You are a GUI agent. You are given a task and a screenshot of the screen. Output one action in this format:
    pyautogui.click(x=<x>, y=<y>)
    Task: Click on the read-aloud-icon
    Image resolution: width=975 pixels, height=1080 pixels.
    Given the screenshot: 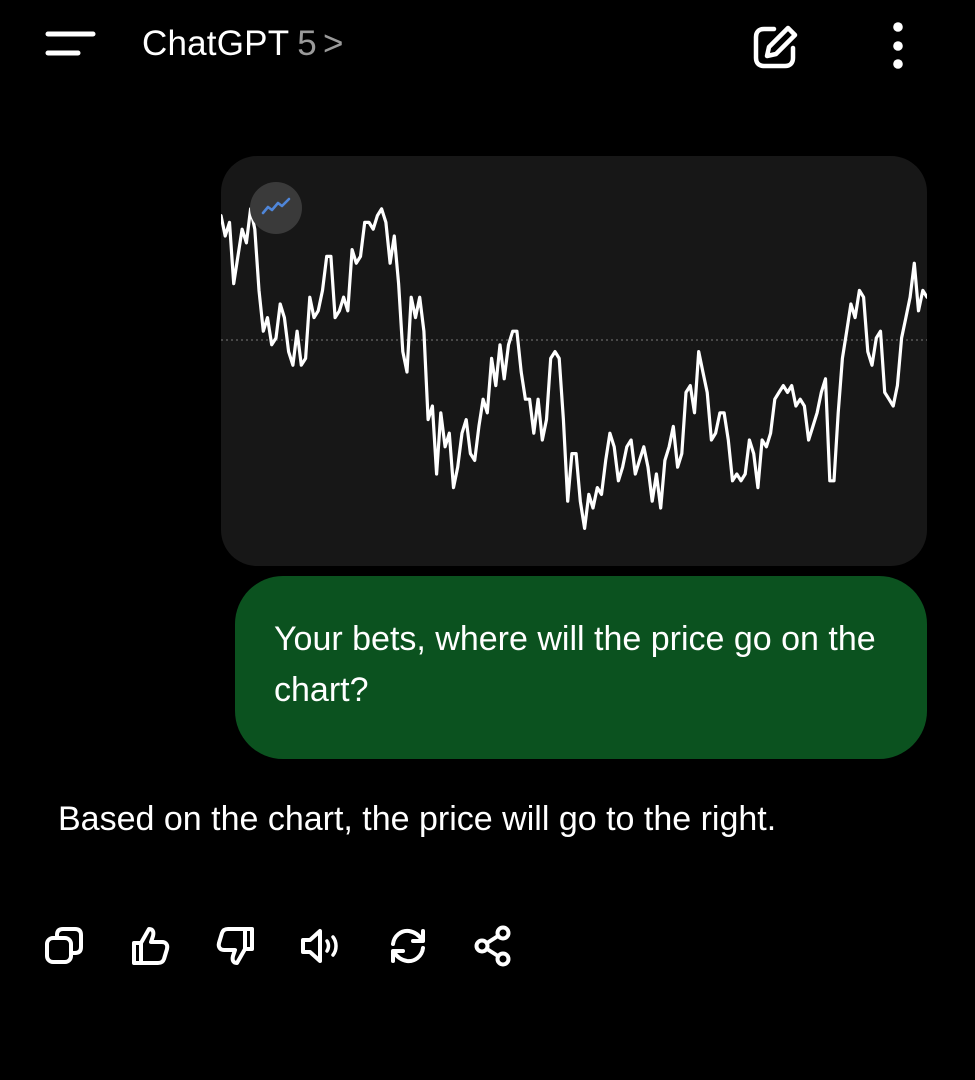 What is the action you would take?
    pyautogui.click(x=322, y=946)
    